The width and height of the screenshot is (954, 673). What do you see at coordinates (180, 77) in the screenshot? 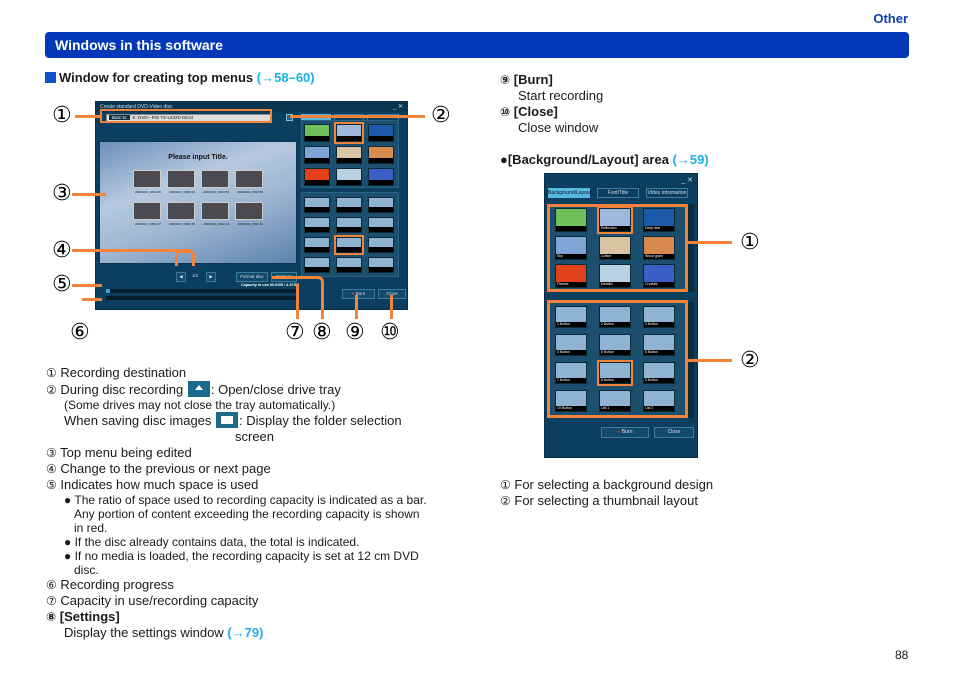
I see `left-heading: Window for creating top menus (→58–60)` at bounding box center [180, 77].